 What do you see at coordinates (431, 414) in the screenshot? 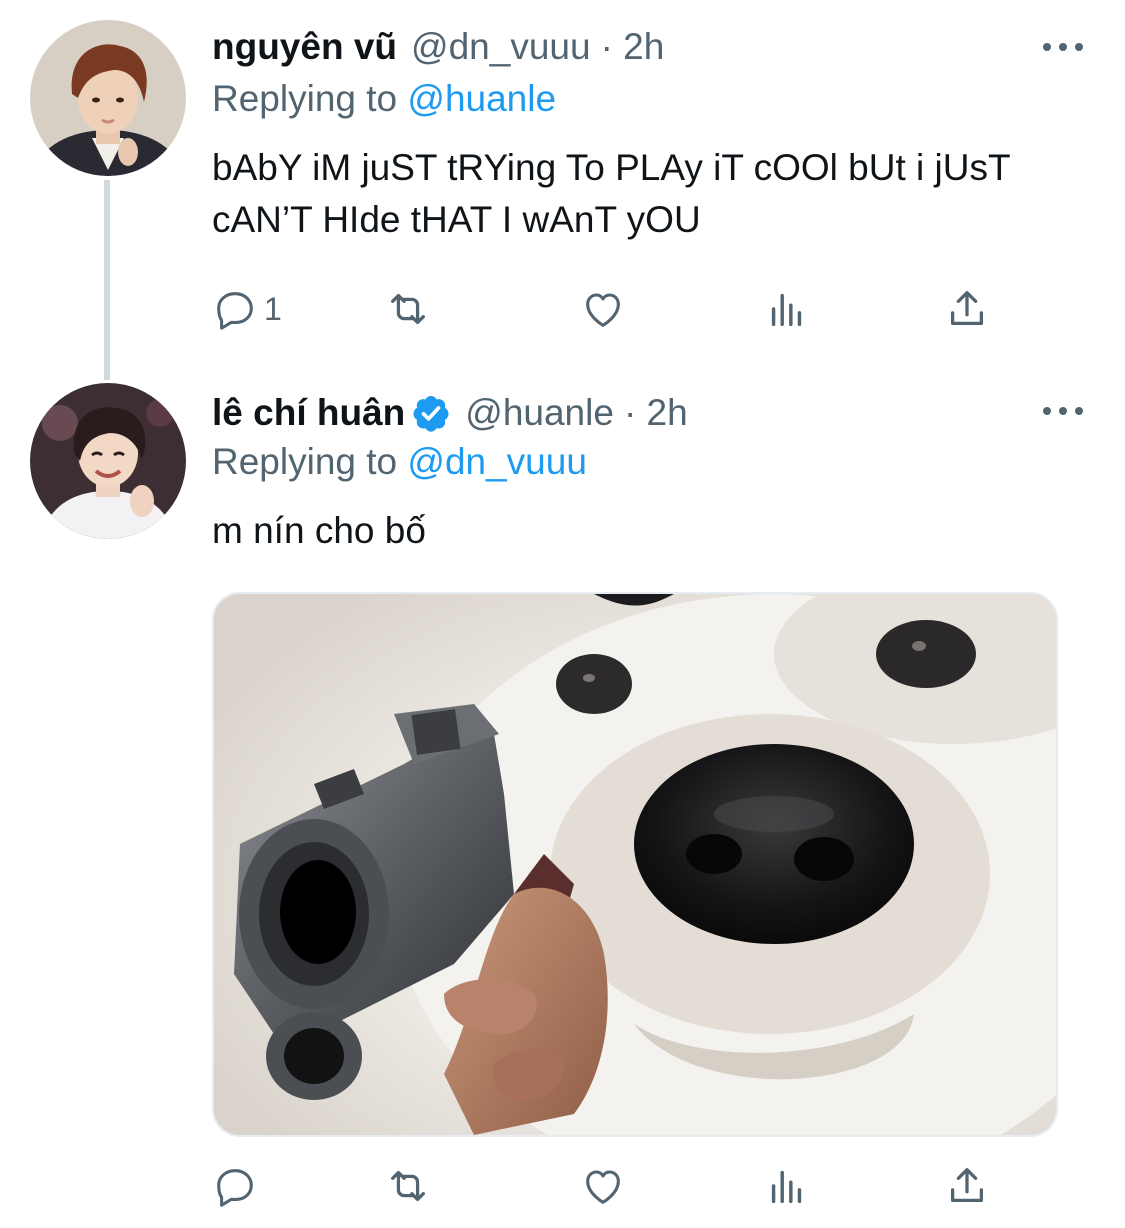
I see `verified-badge-icon` at bounding box center [431, 414].